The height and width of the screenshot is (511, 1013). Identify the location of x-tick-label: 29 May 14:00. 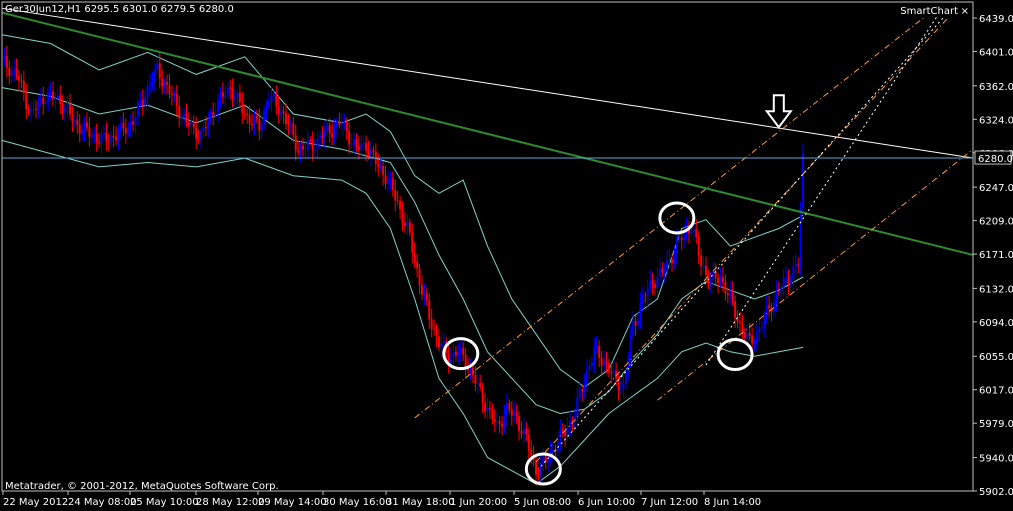
(292, 502).